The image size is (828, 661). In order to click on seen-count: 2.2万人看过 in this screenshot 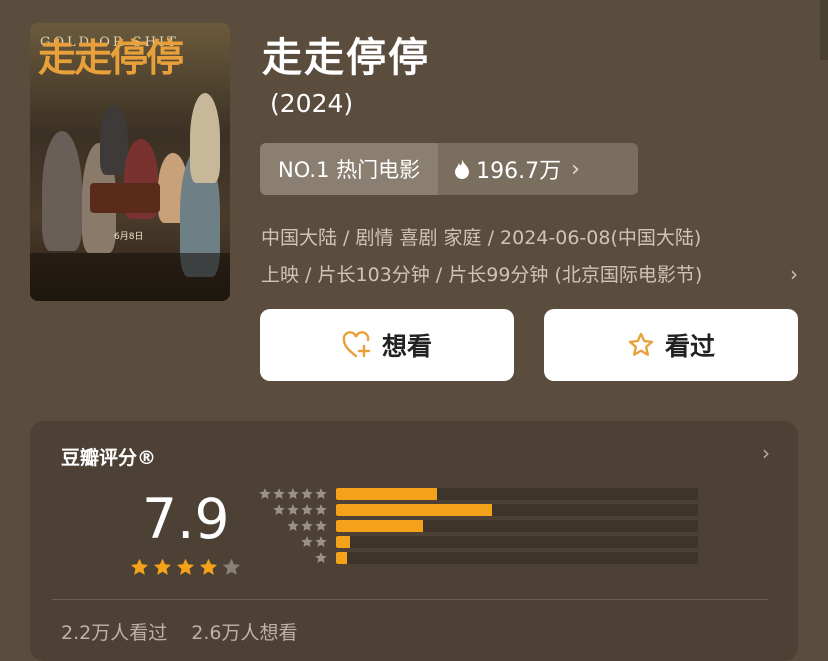, I will do `click(114, 633)`.